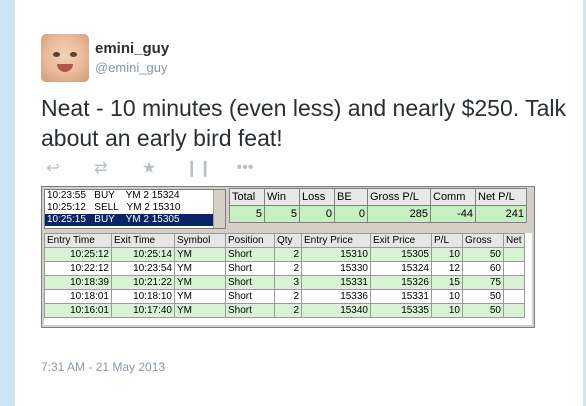 This screenshot has width=586, height=406. I want to click on table-cell: 15340, so click(336, 310).